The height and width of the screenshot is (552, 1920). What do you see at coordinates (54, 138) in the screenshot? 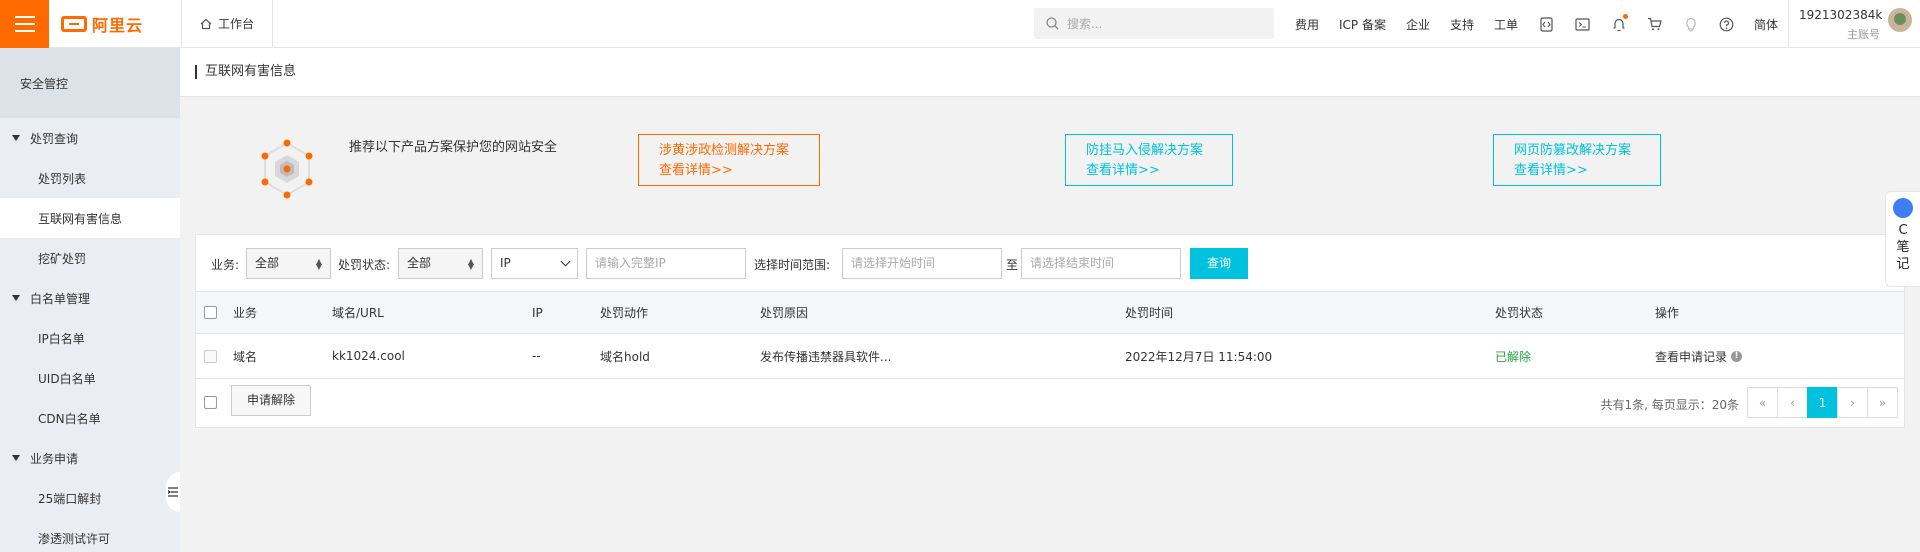
I see `sidebar-group-label: 处罚查询` at bounding box center [54, 138].